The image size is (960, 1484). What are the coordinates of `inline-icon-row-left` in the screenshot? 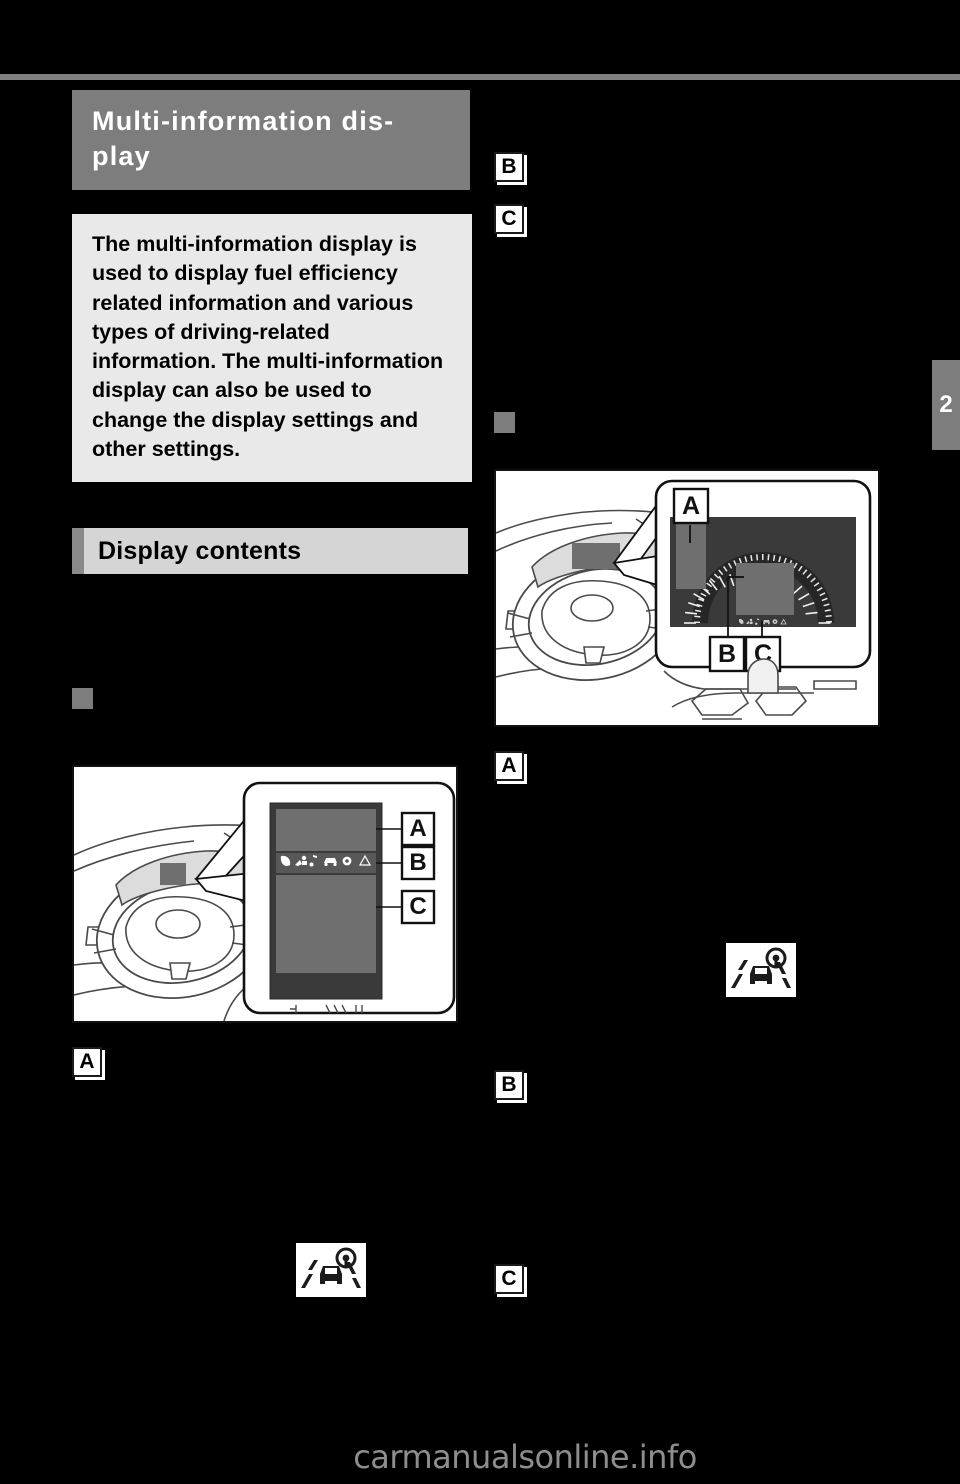 It's located at (384, 1272).